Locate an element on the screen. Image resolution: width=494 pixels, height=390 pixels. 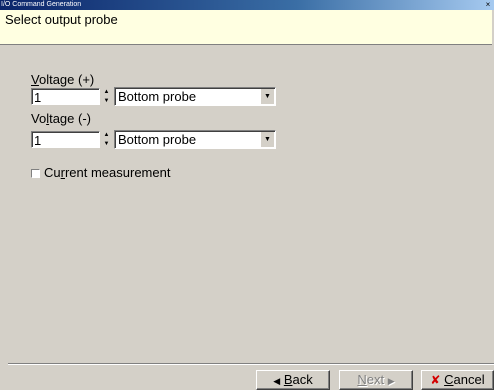
voltage-plus-probe-value: Bottom probe is located at coordinates (157, 96).